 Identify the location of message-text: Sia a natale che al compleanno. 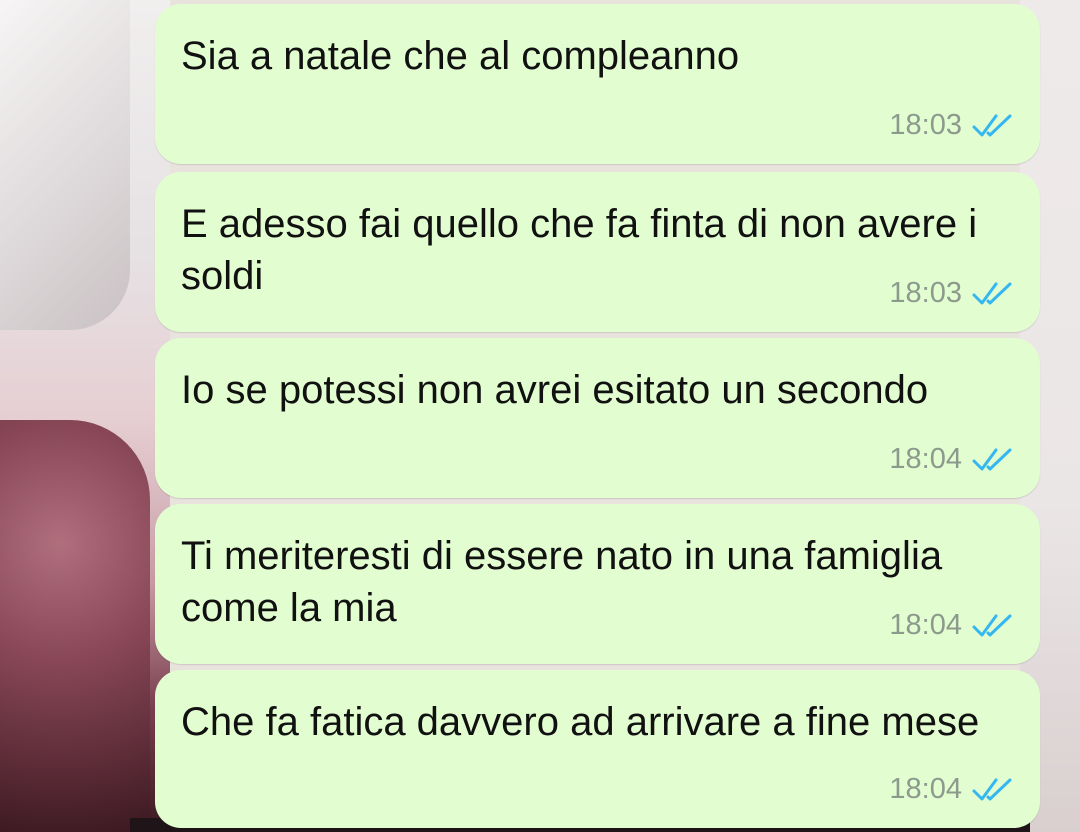
(460, 56).